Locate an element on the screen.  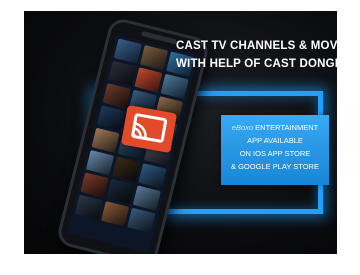
headline-line-2: WITH HELP OF CAST DONGLE is located at coordinates (256, 64).